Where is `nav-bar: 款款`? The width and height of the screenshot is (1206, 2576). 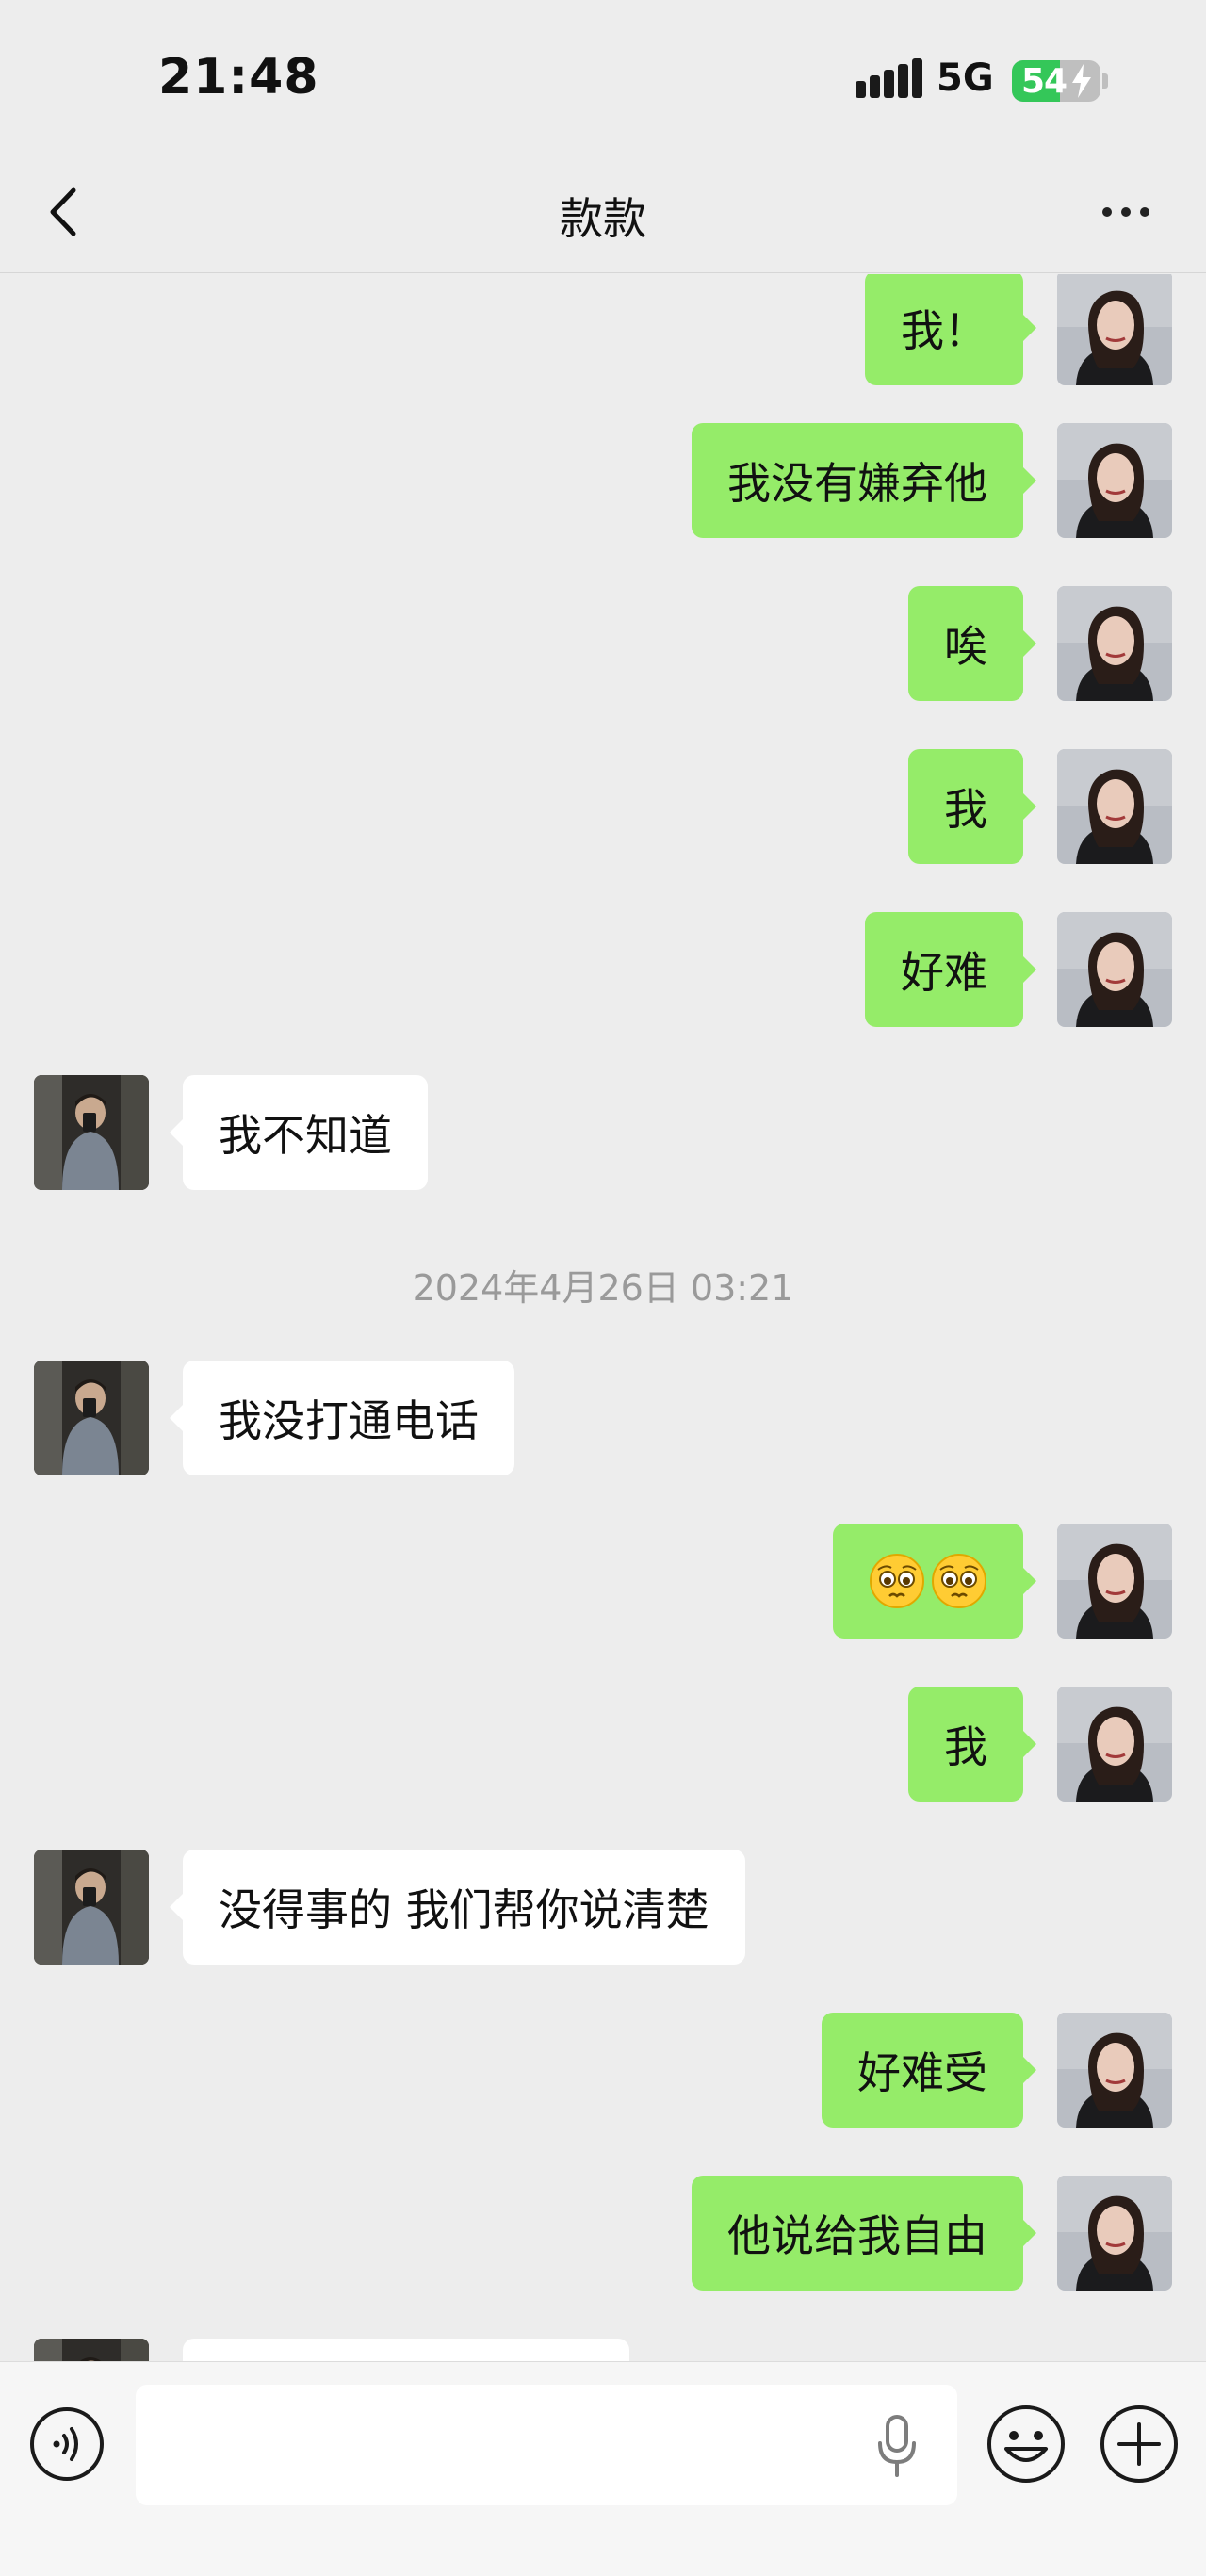 nav-bar: 款款 is located at coordinates (603, 212).